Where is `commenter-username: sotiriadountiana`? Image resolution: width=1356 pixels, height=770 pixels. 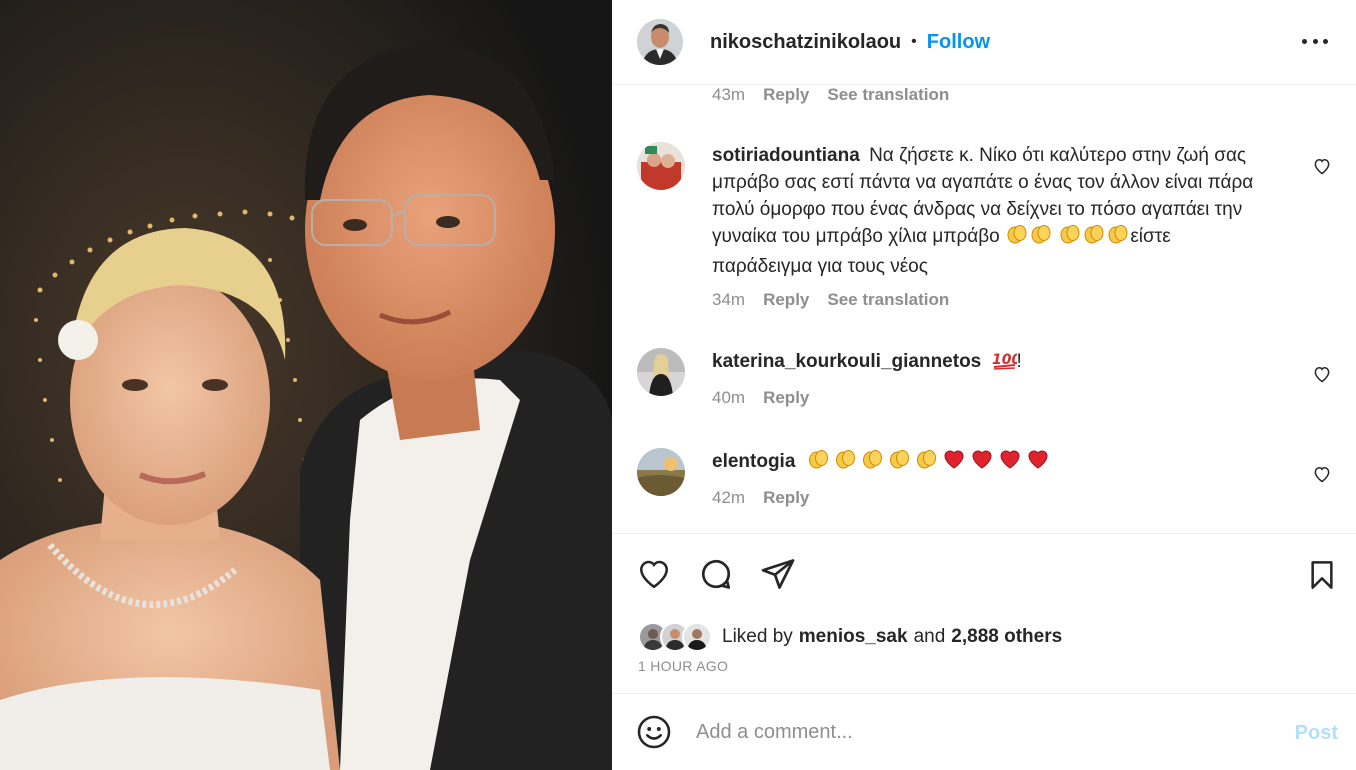 commenter-username: sotiriadountiana is located at coordinates (786, 155).